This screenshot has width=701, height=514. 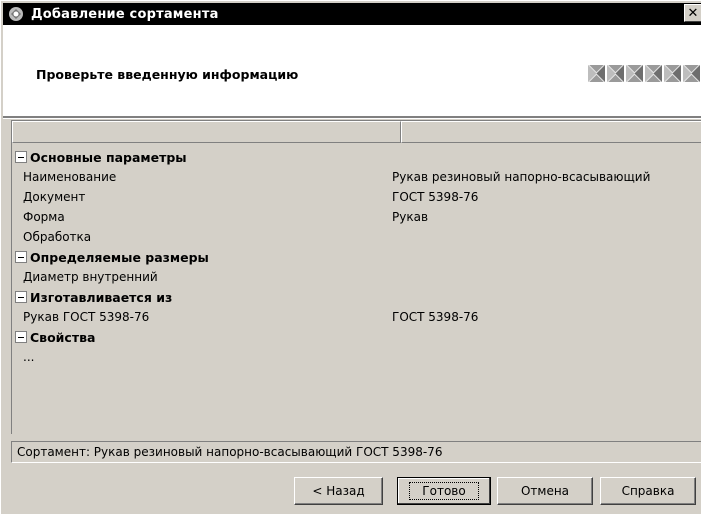 I want to click on back-button: < Назад, so click(x=338, y=491).